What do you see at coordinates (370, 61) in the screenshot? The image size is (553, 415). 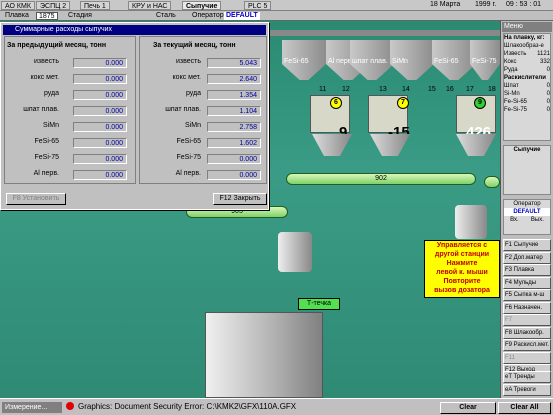 I see `hopper-label: шпат плав.` at bounding box center [370, 61].